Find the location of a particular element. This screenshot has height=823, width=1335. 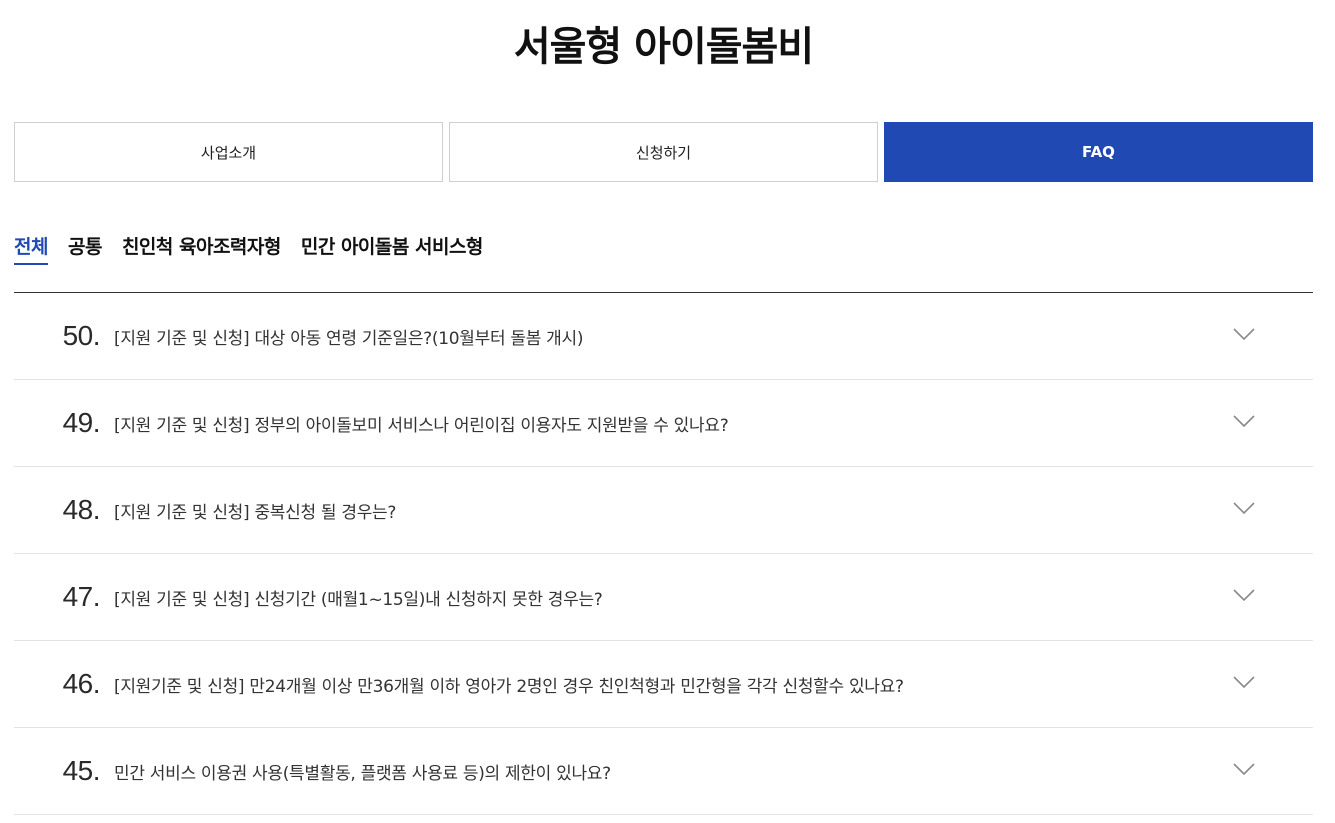

faq-question: [지원 기준 및 신청] 중복신청 될 경우는? is located at coordinates (255, 512).